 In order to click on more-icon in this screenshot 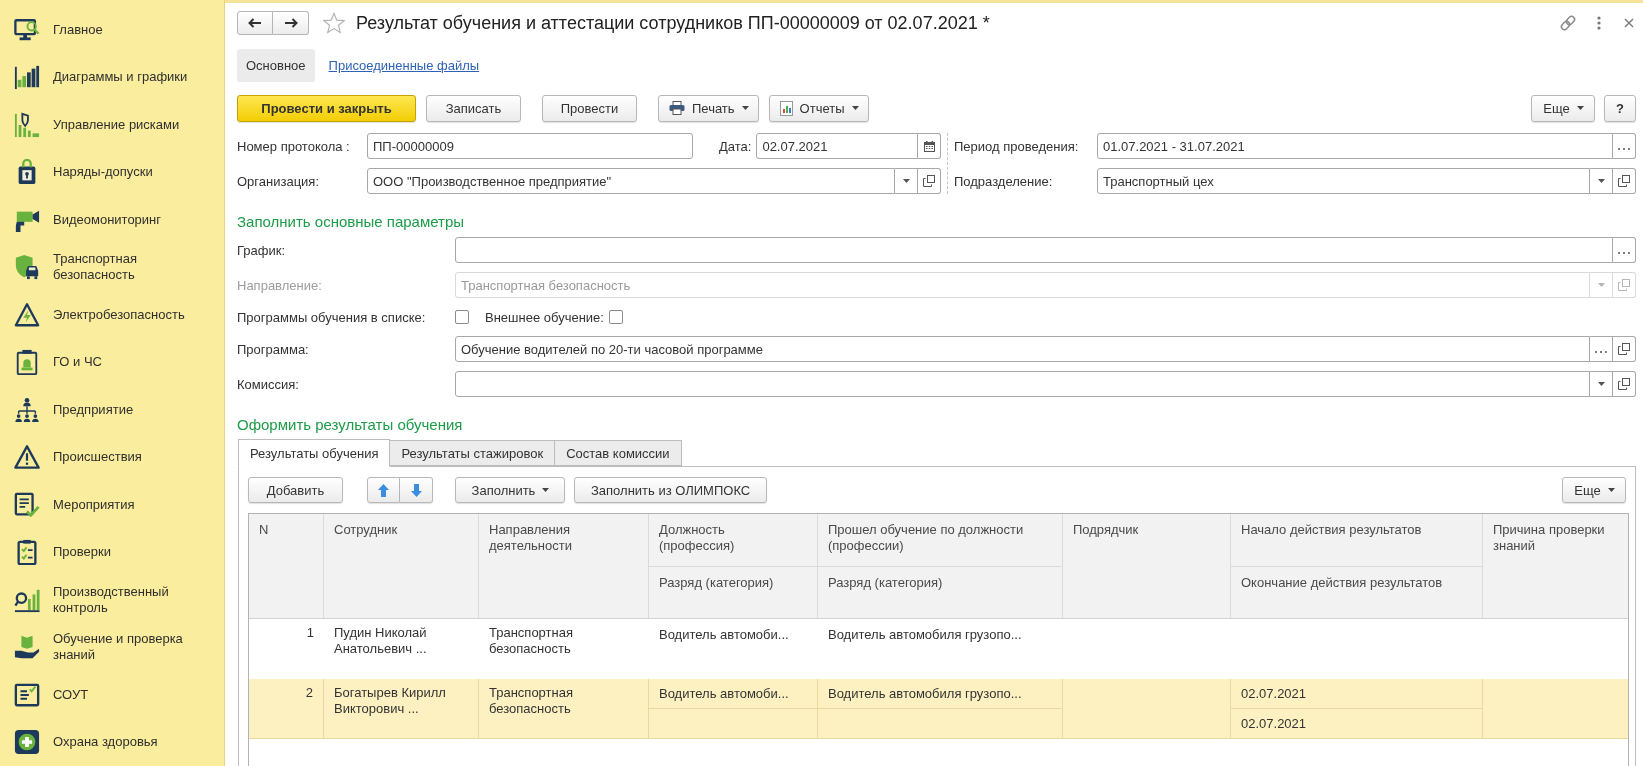, I will do `click(1599, 23)`.